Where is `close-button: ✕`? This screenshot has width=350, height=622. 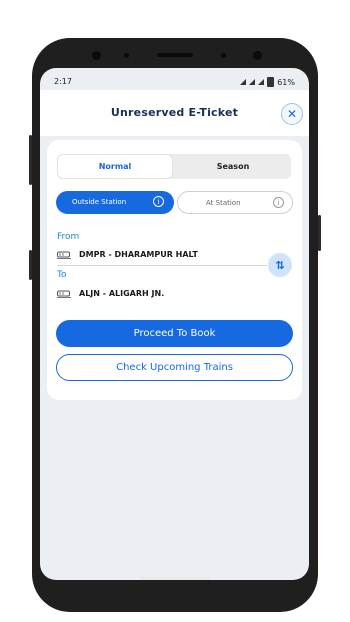
close-button: ✕ is located at coordinates (292, 114).